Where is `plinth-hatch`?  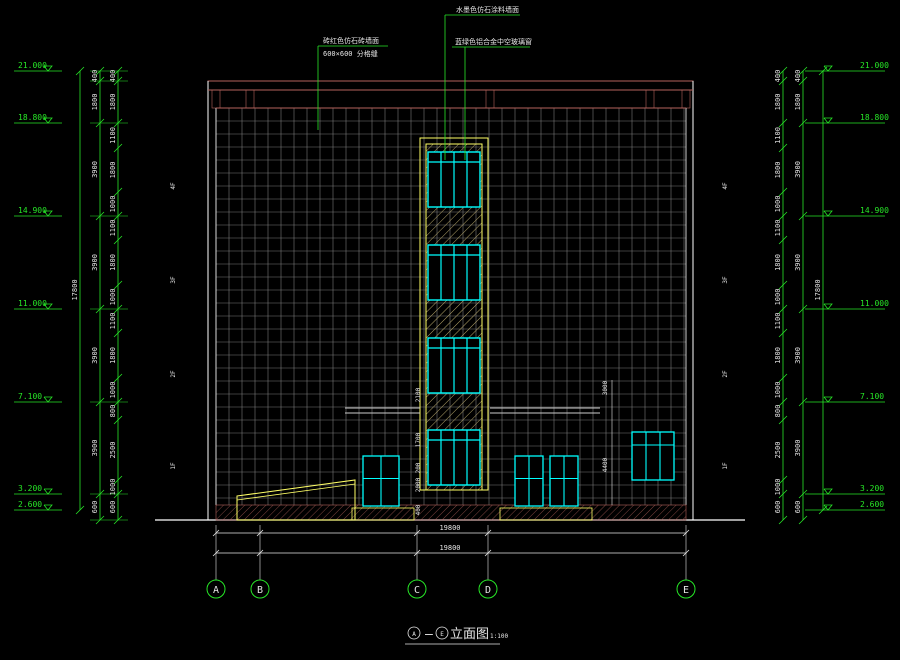 plinth-hatch is located at coordinates (451, 512).